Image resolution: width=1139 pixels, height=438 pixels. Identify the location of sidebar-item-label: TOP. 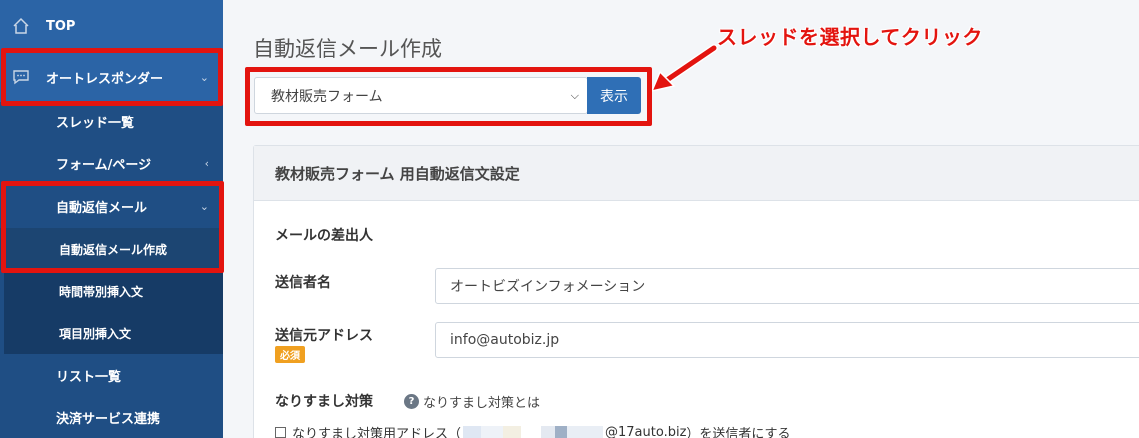
(61, 26).